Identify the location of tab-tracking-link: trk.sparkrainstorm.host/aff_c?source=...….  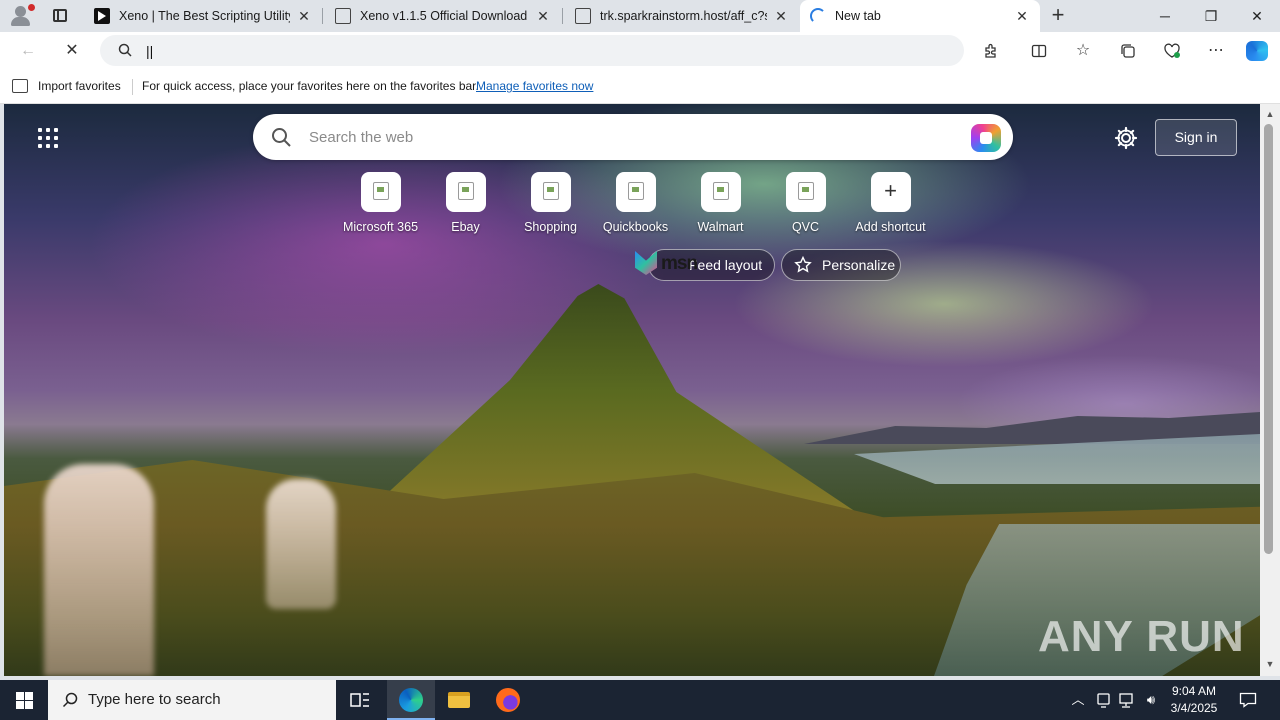
(681, 16).